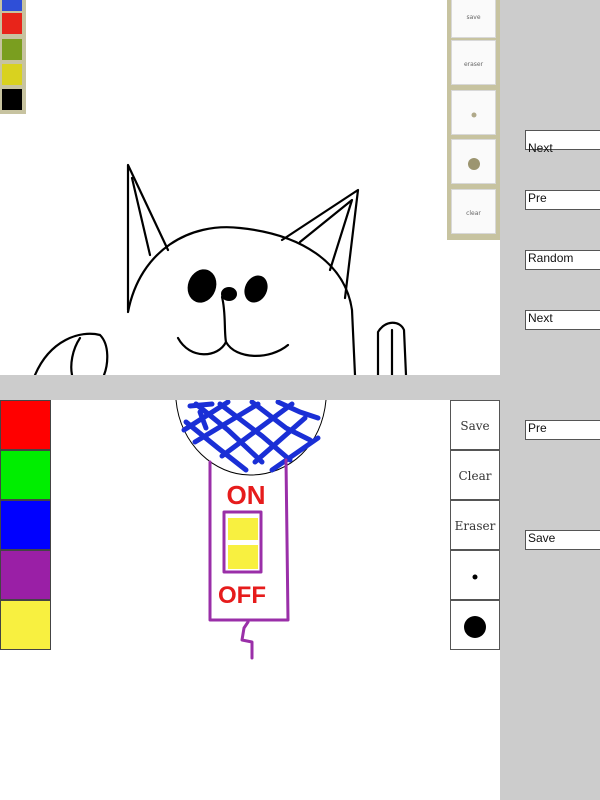 The image size is (600, 800). Describe the element at coordinates (250, 387) in the screenshot. I see `panel-divider` at that location.